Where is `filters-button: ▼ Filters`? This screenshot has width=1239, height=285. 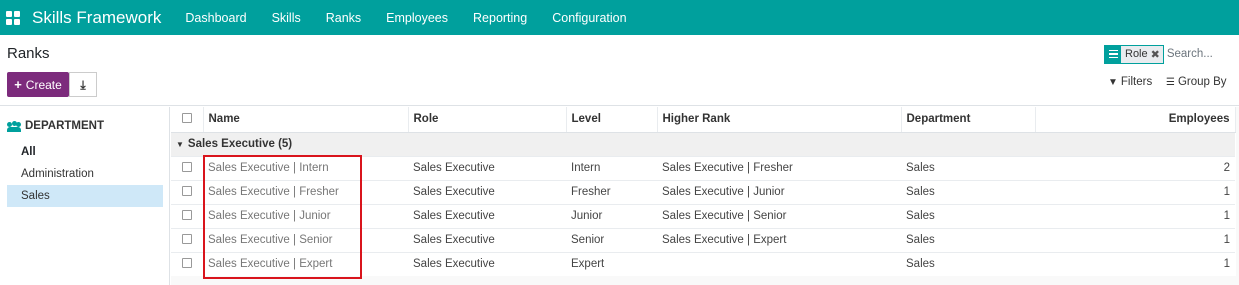
filters-button: ▼ Filters is located at coordinates (1130, 82).